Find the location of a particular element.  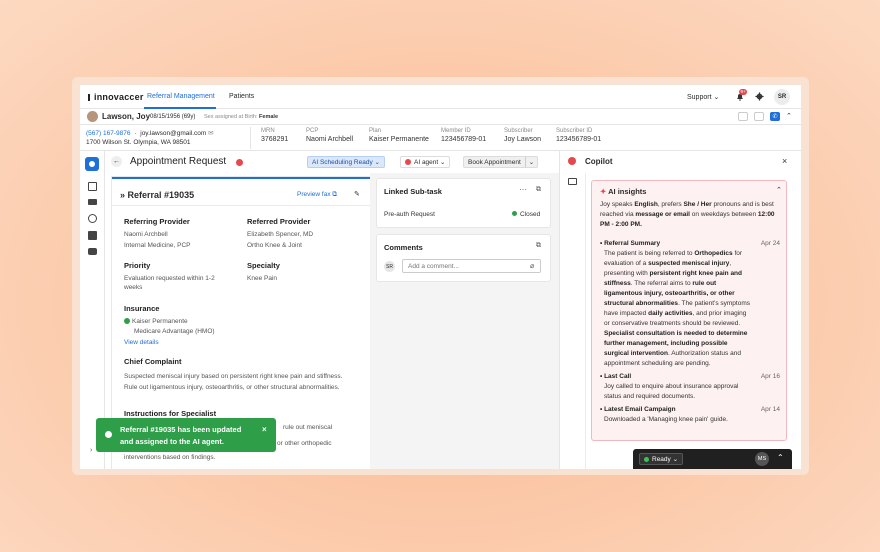

patient-address: 1700 Wilson St. Olympia, WA 98501 is located at coordinates (138, 142).